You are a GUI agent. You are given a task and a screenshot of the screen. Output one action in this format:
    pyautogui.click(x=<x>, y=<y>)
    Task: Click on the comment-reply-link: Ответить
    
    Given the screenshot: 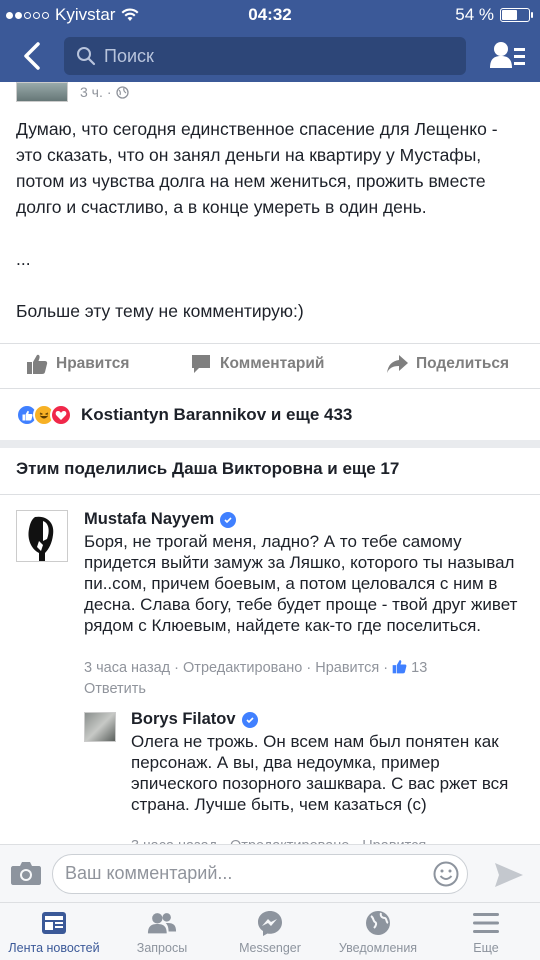 What is the action you would take?
    pyautogui.click(x=115, y=689)
    